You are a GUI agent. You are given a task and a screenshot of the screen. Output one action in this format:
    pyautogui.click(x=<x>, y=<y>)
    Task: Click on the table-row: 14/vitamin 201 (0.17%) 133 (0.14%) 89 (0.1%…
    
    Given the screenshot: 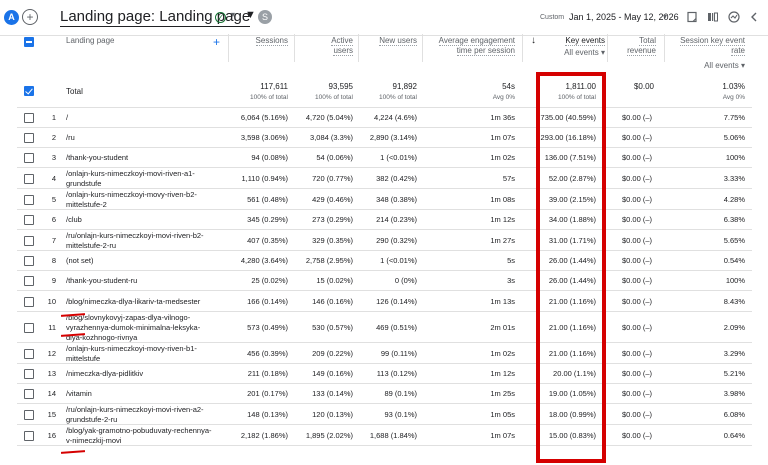 What is the action you would take?
    pyautogui.click(x=384, y=394)
    